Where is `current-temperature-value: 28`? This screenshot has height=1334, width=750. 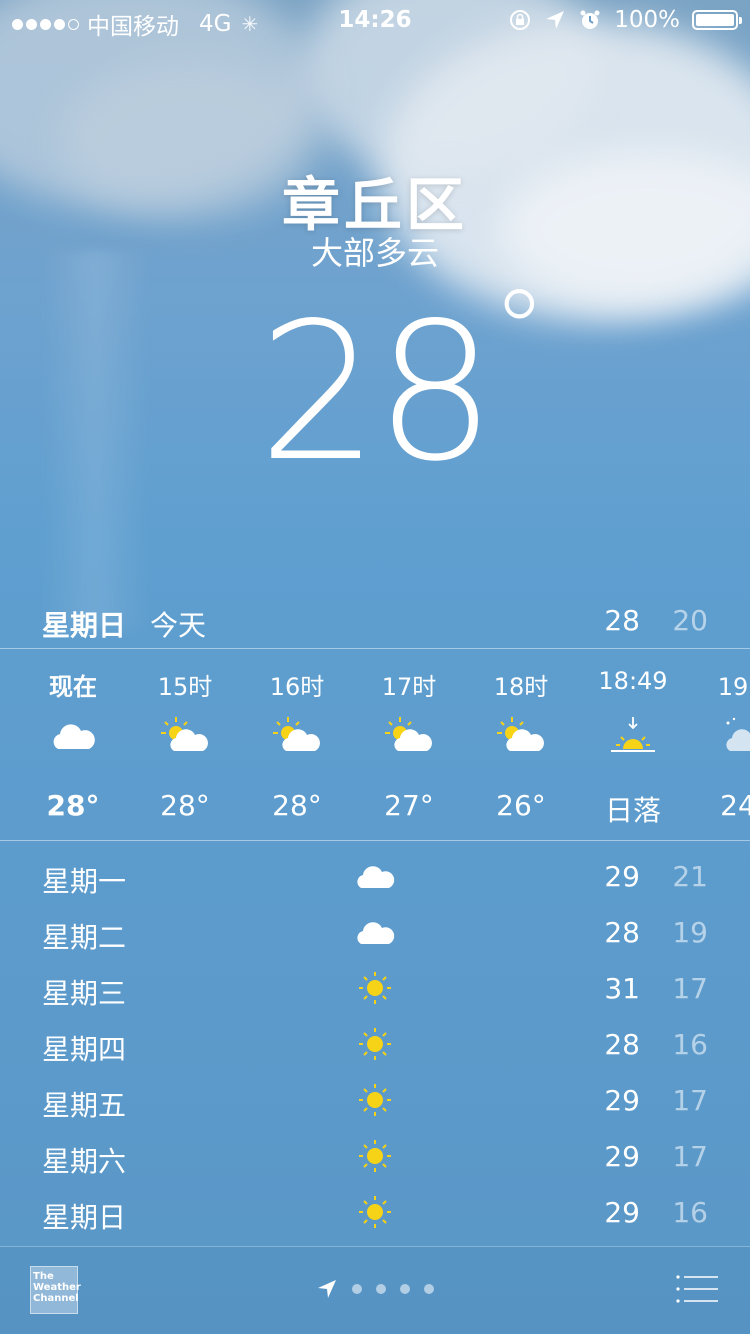 current-temperature-value: 28 is located at coordinates (377, 392).